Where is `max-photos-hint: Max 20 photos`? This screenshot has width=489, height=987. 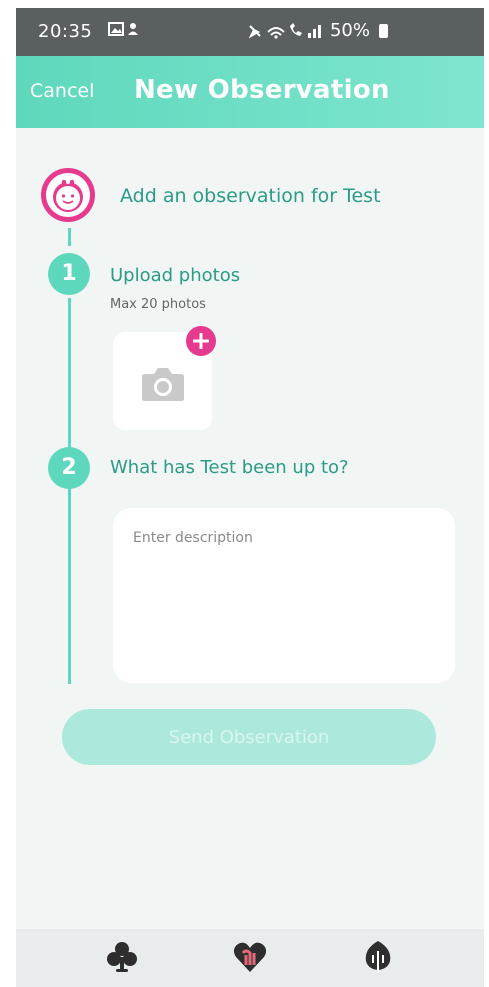
max-photos-hint: Max 20 photos is located at coordinates (158, 304).